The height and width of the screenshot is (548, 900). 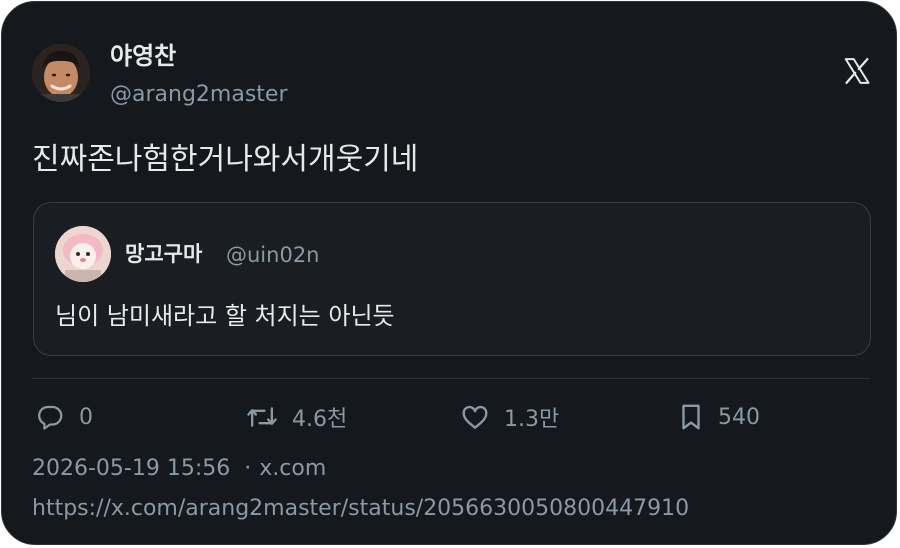 I want to click on like-button: 1.3만, so click(x=509, y=417).